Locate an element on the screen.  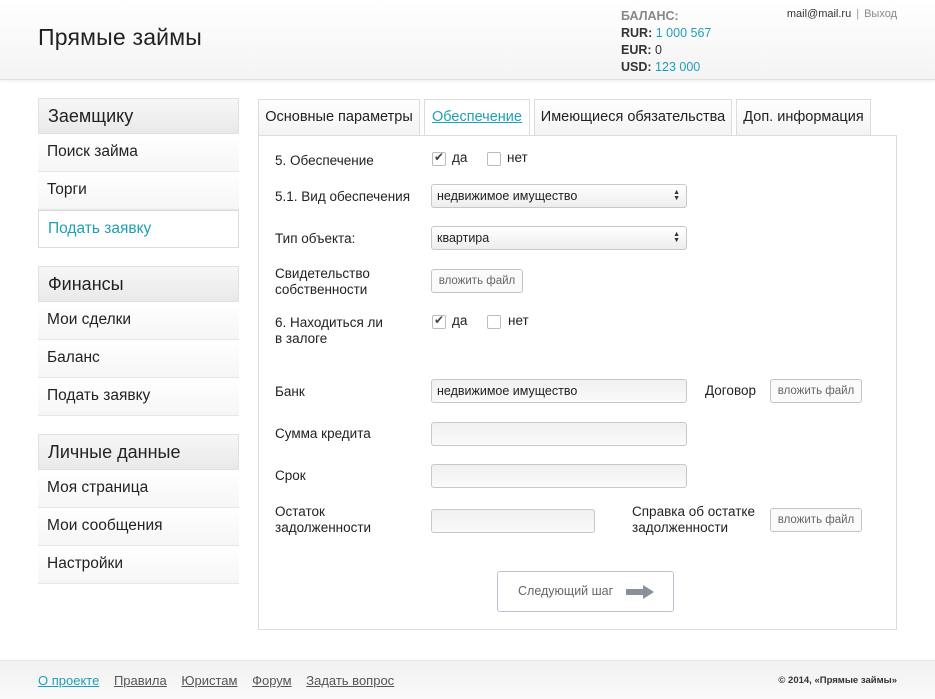
bank-label: Банк is located at coordinates (290, 391).